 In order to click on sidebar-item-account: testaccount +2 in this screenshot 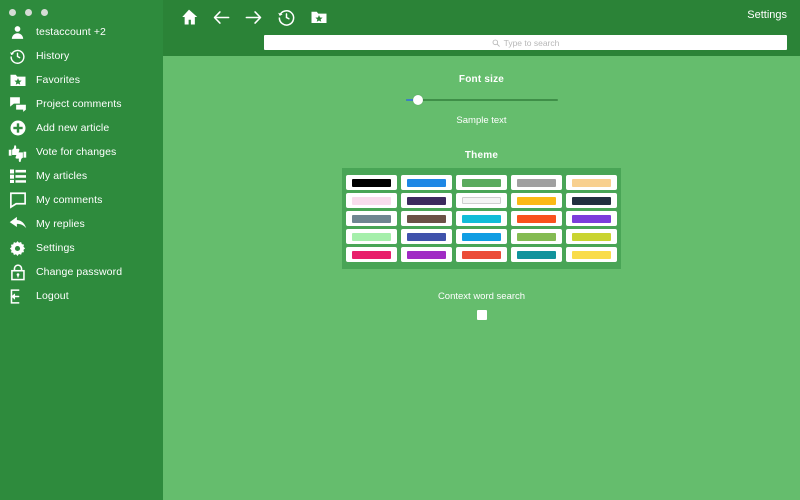, I will do `click(81, 32)`.